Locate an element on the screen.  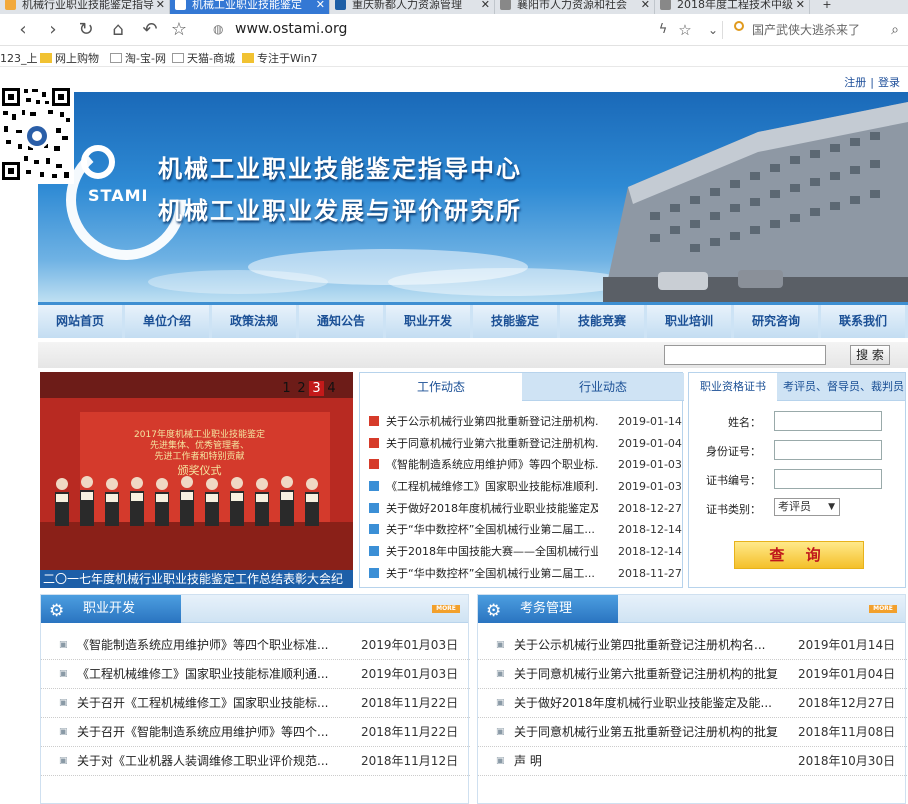
list-item: ▣ 《工程机械维修工》国家职业技能标准顺利通... 2019年01月03日 is located at coordinates (255, 674).